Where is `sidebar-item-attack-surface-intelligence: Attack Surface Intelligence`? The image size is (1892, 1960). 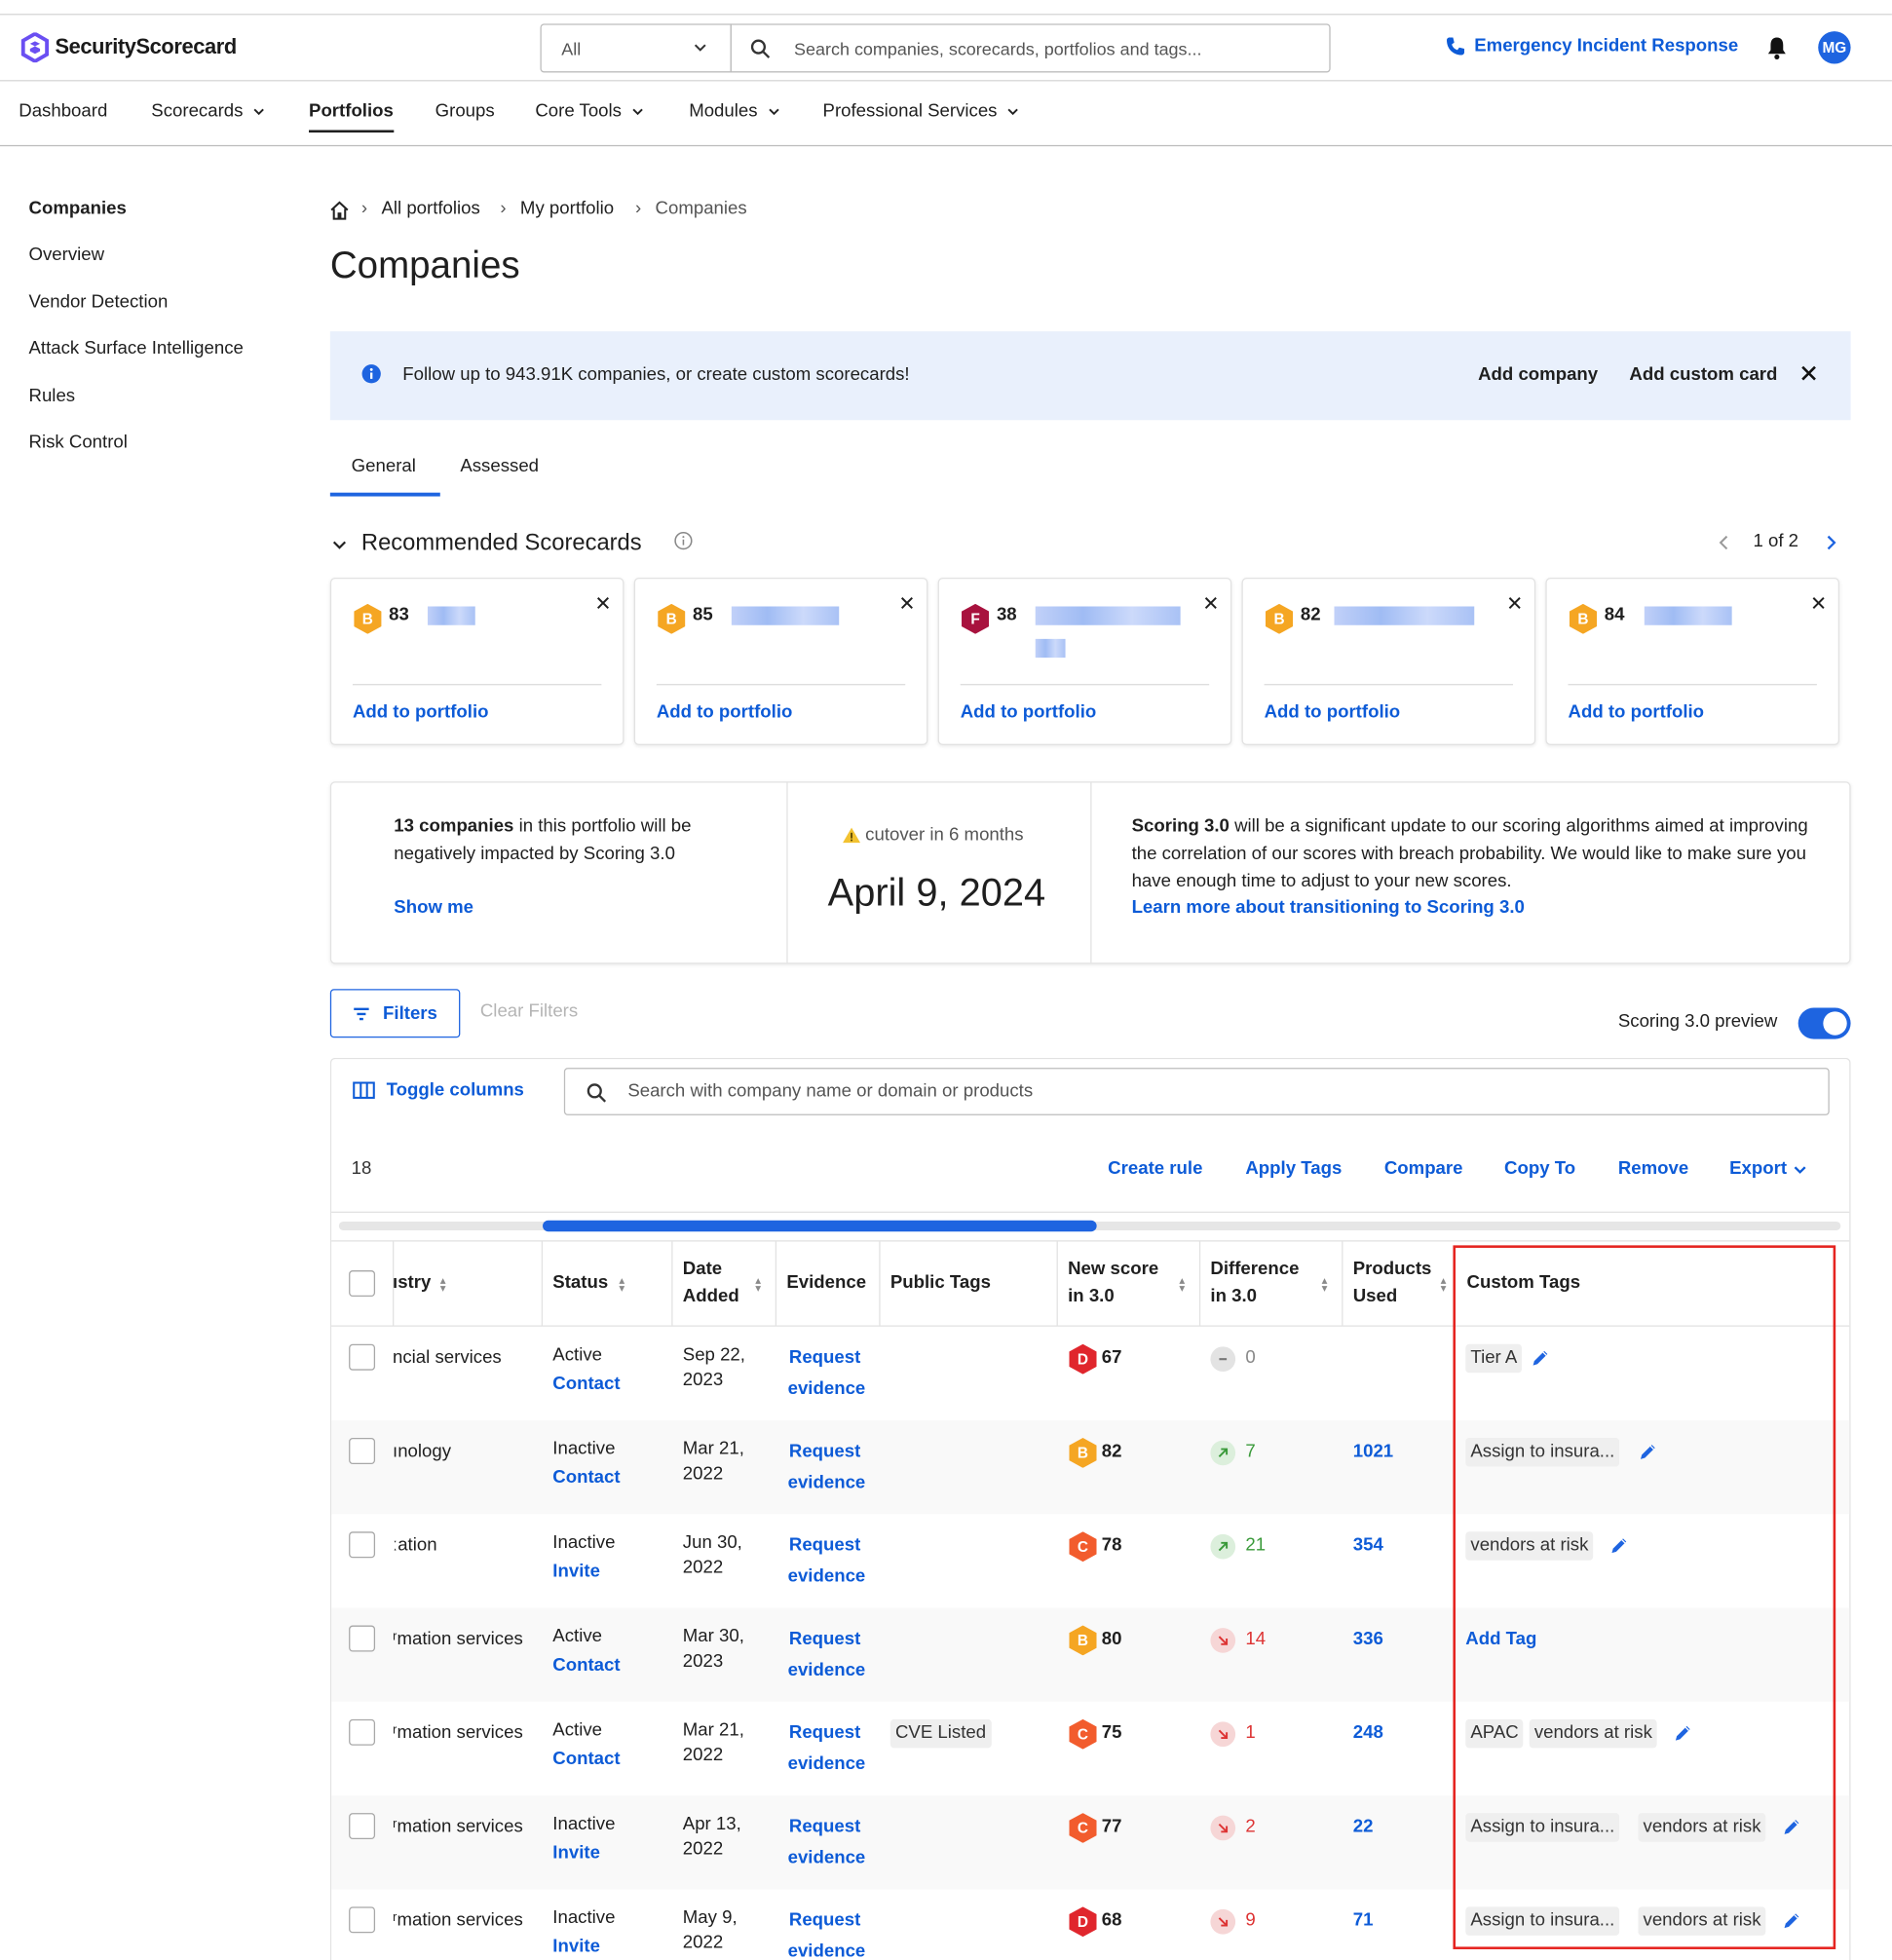
sidebar-item-attack-surface-intelligence: Attack Surface Intelligence is located at coordinates (136, 349).